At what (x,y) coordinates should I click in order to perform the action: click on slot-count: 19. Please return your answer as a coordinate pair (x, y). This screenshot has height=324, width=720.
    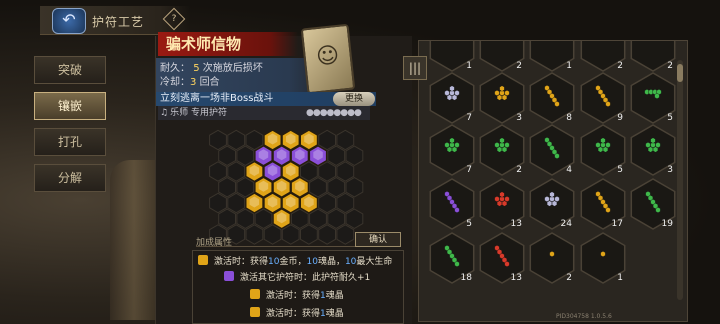
    Looking at the image, I should click on (668, 224).